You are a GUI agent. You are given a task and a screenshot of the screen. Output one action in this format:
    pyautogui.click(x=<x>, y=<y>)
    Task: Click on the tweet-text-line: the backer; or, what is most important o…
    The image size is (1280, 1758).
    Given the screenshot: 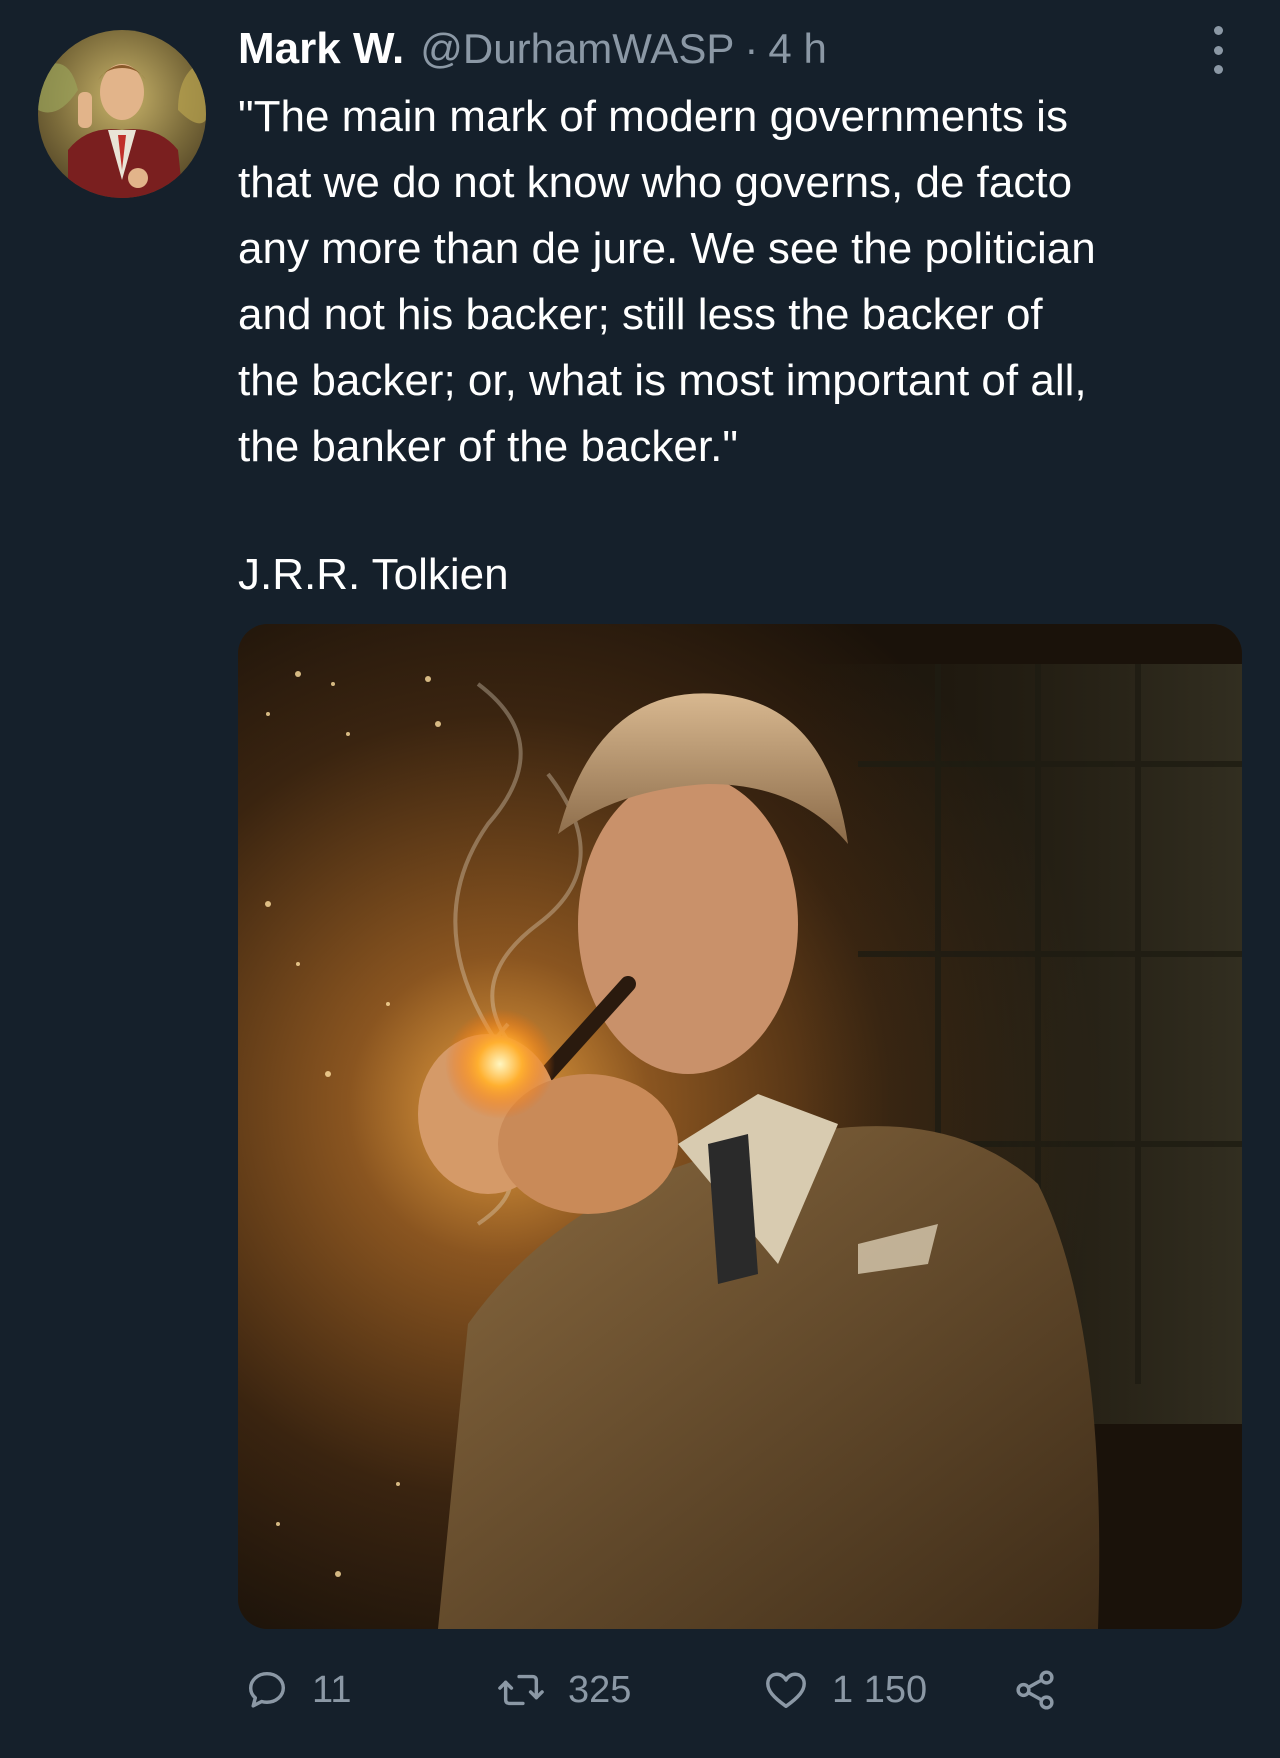 What is the action you would take?
    pyautogui.click(x=662, y=380)
    